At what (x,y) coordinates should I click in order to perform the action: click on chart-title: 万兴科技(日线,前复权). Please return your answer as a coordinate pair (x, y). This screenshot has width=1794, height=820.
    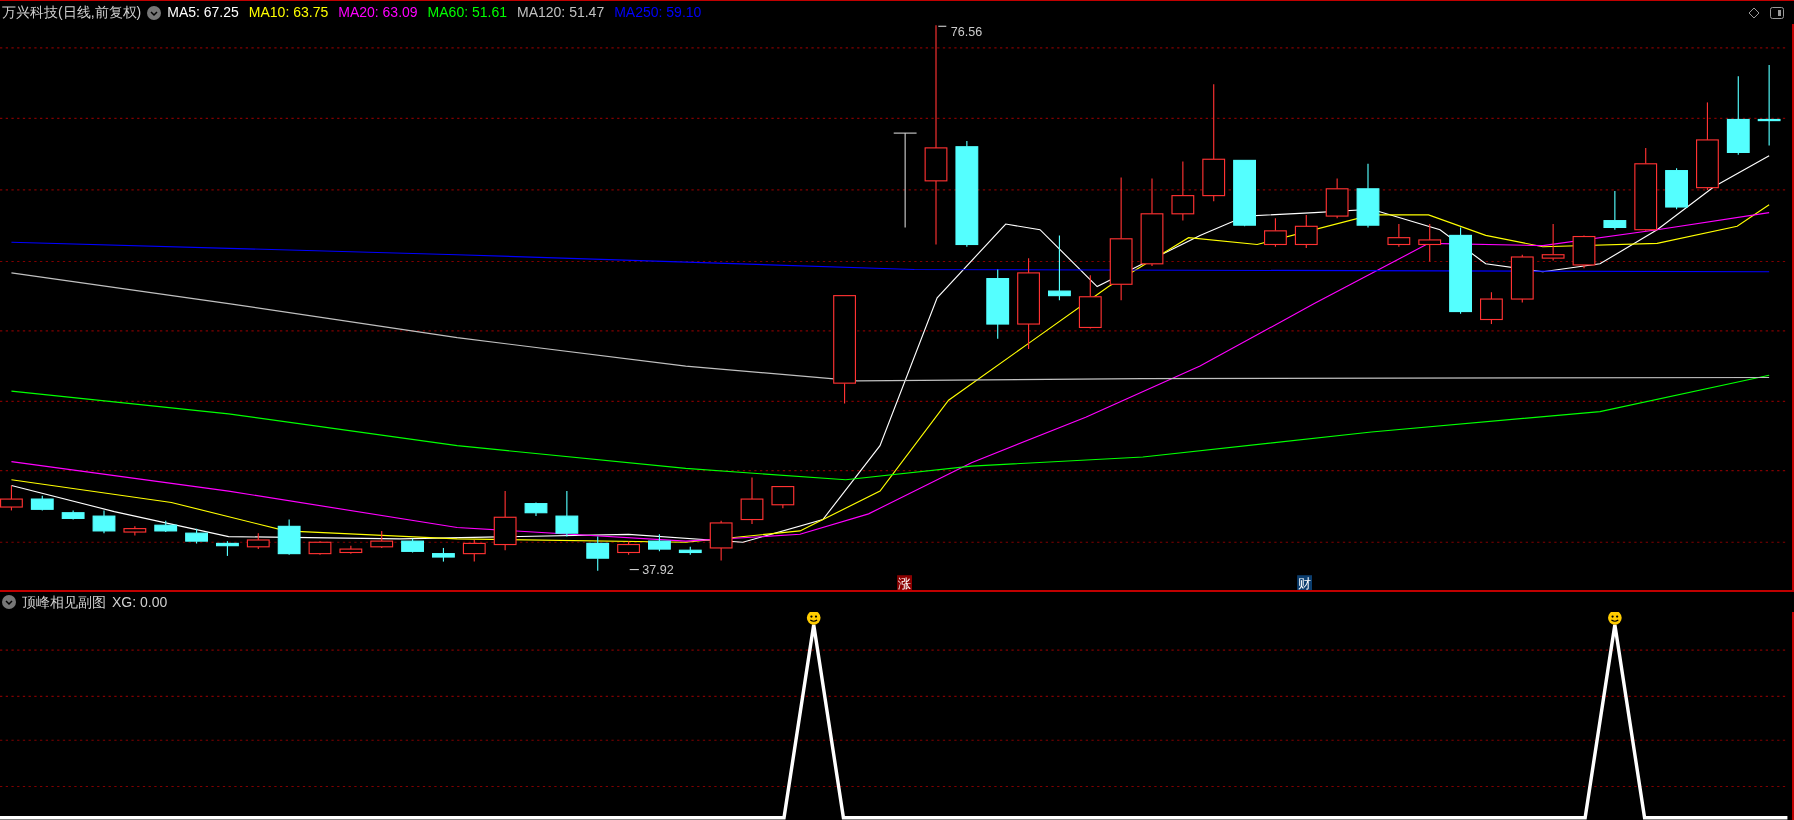
    Looking at the image, I should click on (72, 12).